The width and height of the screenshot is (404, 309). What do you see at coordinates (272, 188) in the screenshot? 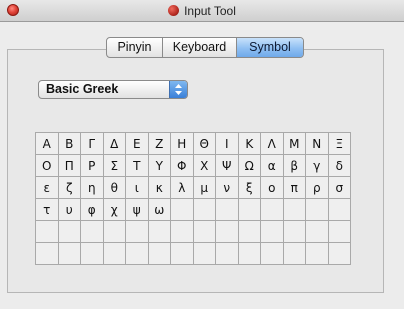
I see `symbol-cell: ο` at bounding box center [272, 188].